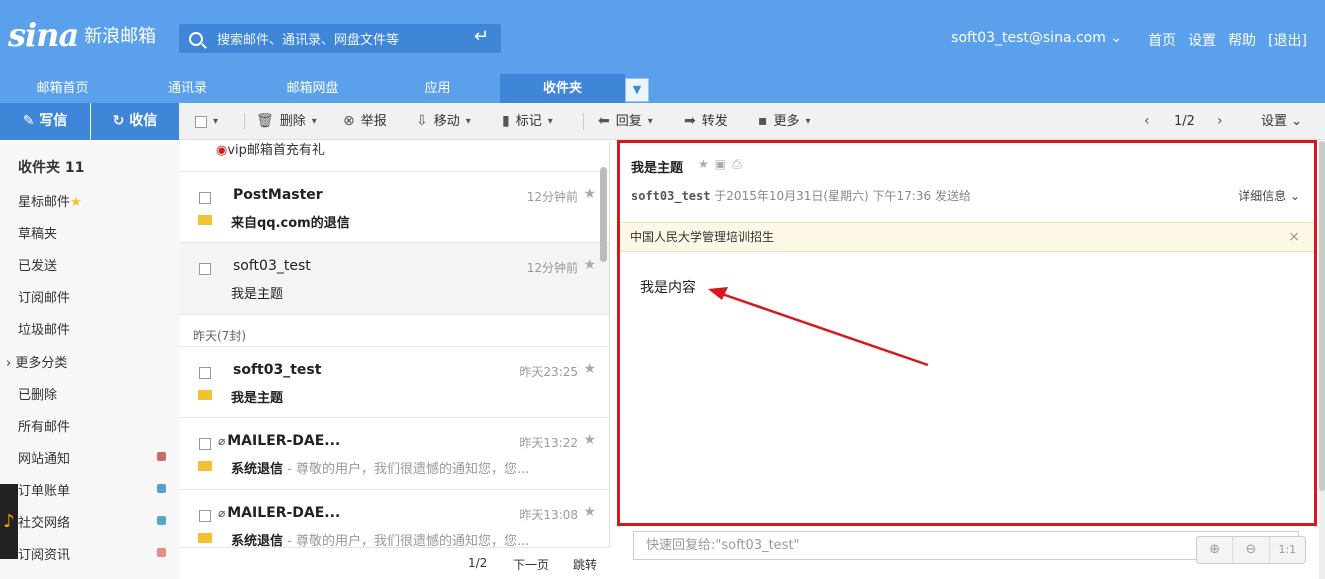 The width and height of the screenshot is (1325, 579). Describe the element at coordinates (702, 237) in the screenshot. I see `ad-text: 中国人民大学管理培训招生` at that location.